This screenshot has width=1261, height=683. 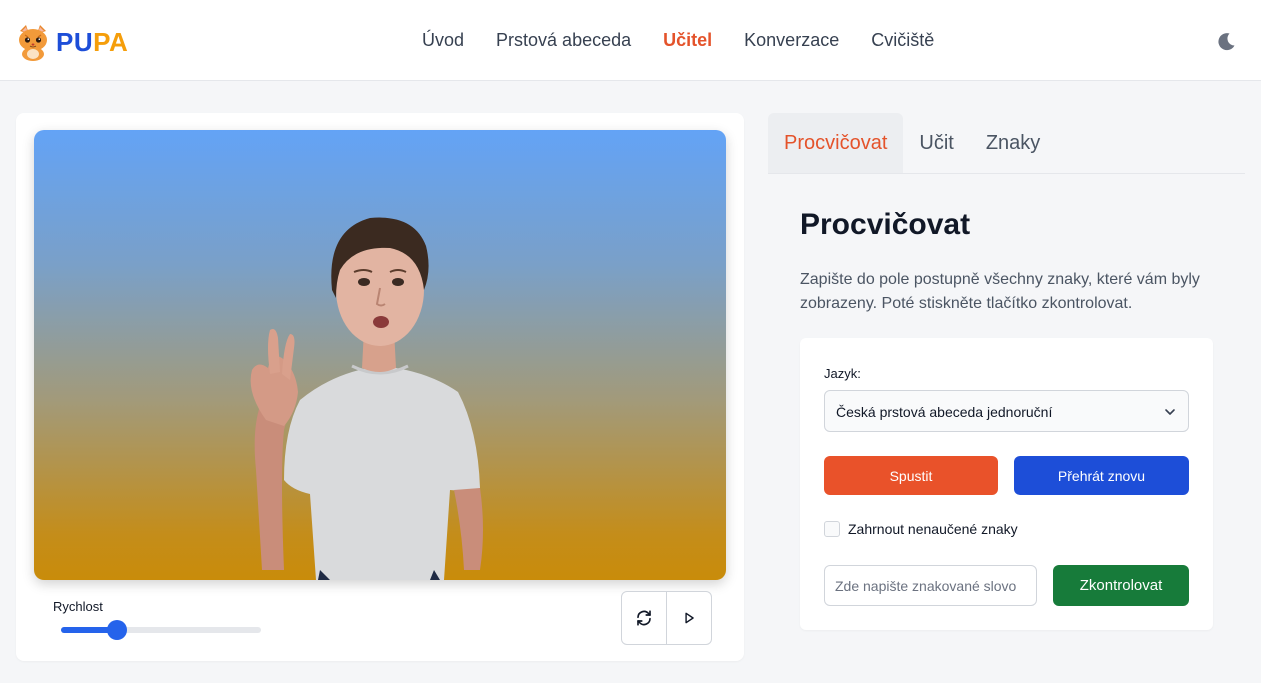 I want to click on play-button, so click(x=688, y=618).